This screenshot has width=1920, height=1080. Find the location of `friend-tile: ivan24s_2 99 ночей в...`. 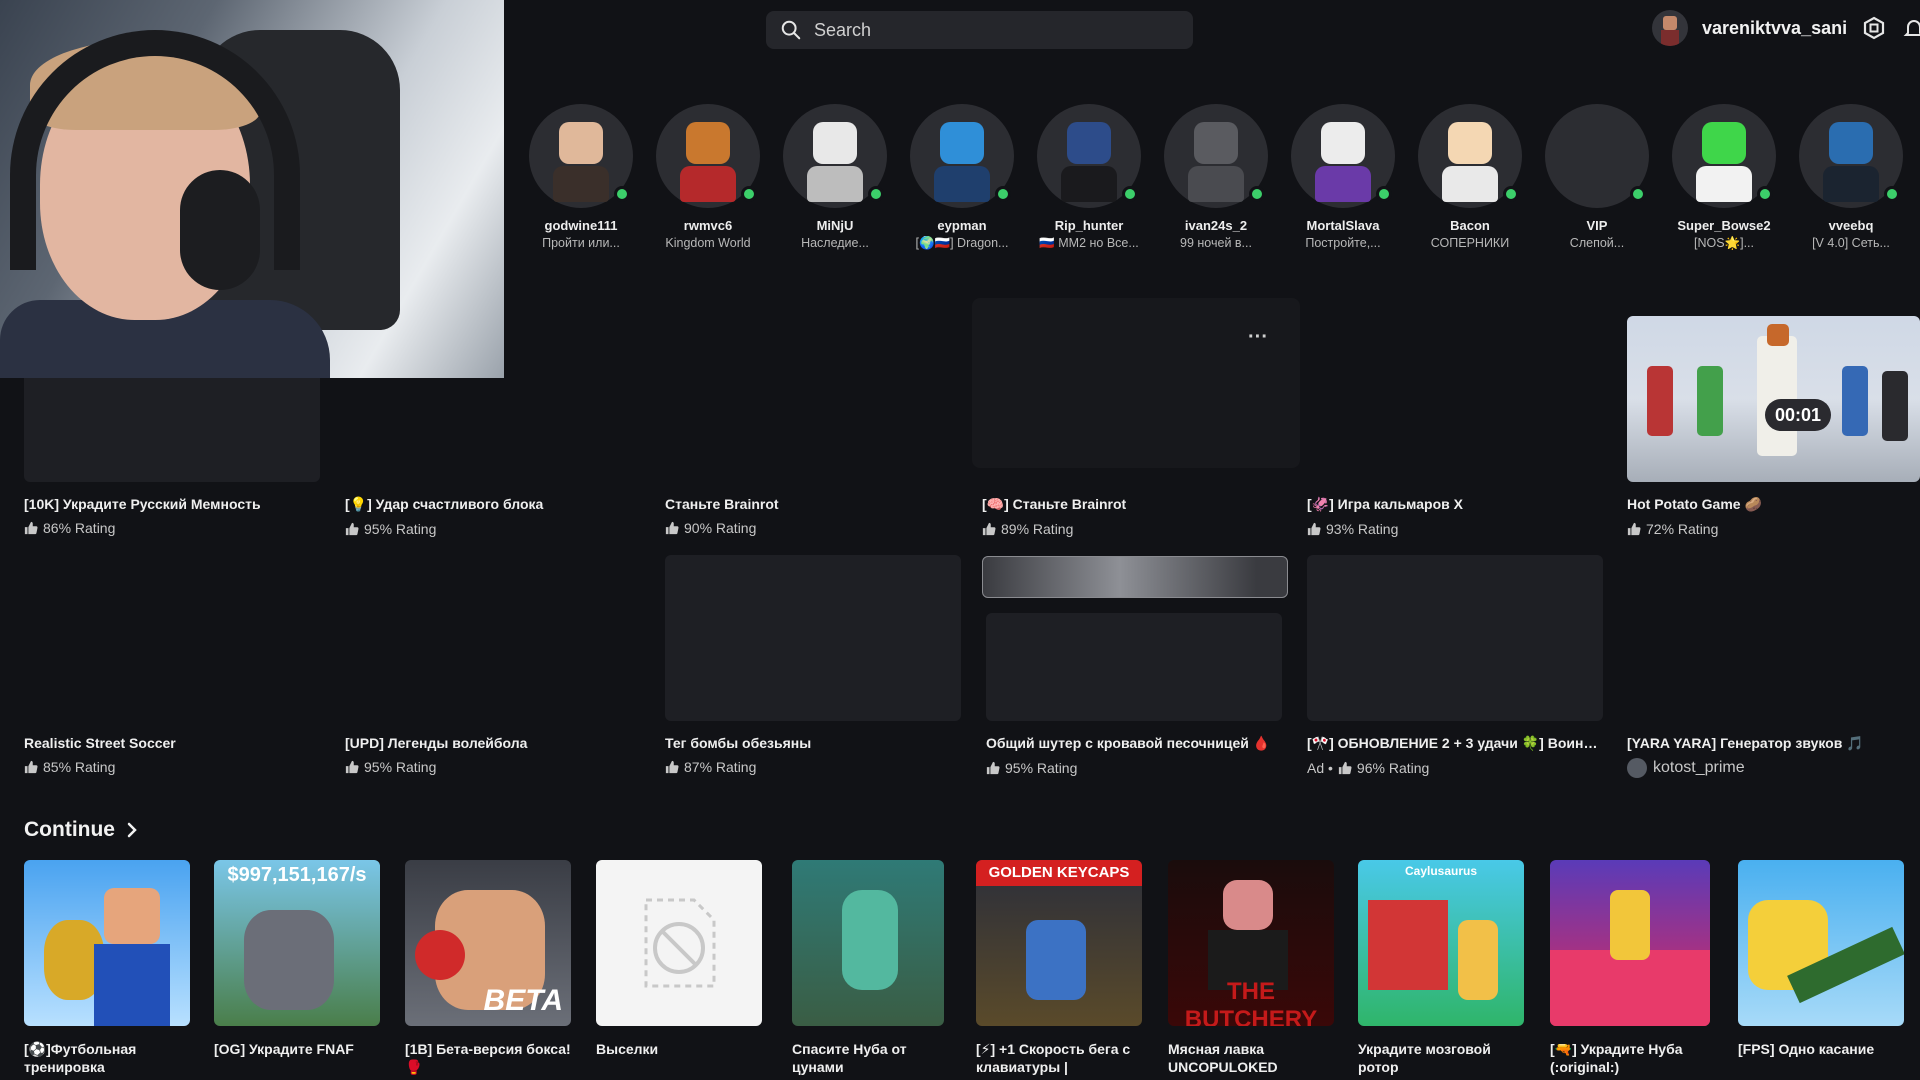

friend-tile: ivan24s_2 99 ночей в... is located at coordinates (1216, 177).